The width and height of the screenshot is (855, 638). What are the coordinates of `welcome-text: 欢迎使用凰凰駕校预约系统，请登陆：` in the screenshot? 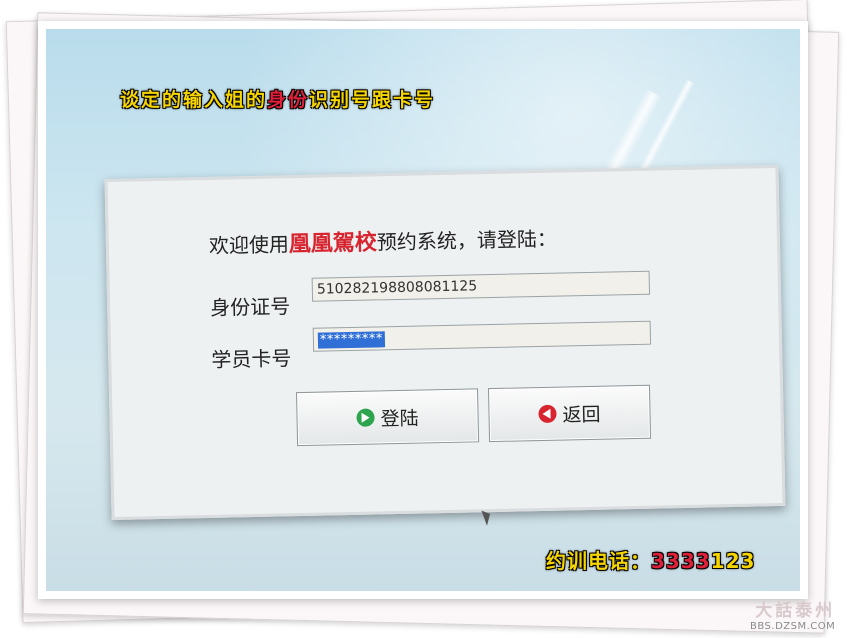 It's located at (383, 240).